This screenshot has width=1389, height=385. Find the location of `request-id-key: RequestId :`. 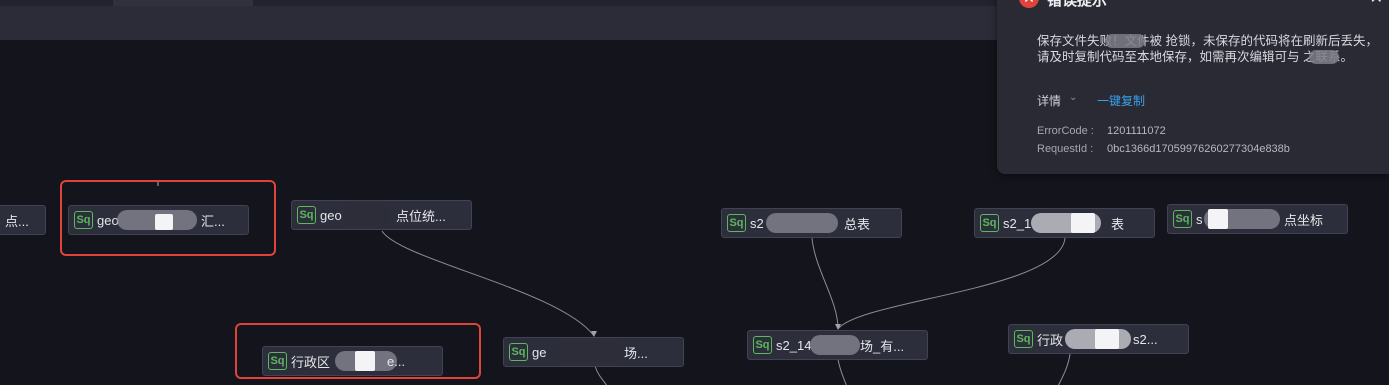

request-id-key: RequestId : is located at coordinates (1065, 149).